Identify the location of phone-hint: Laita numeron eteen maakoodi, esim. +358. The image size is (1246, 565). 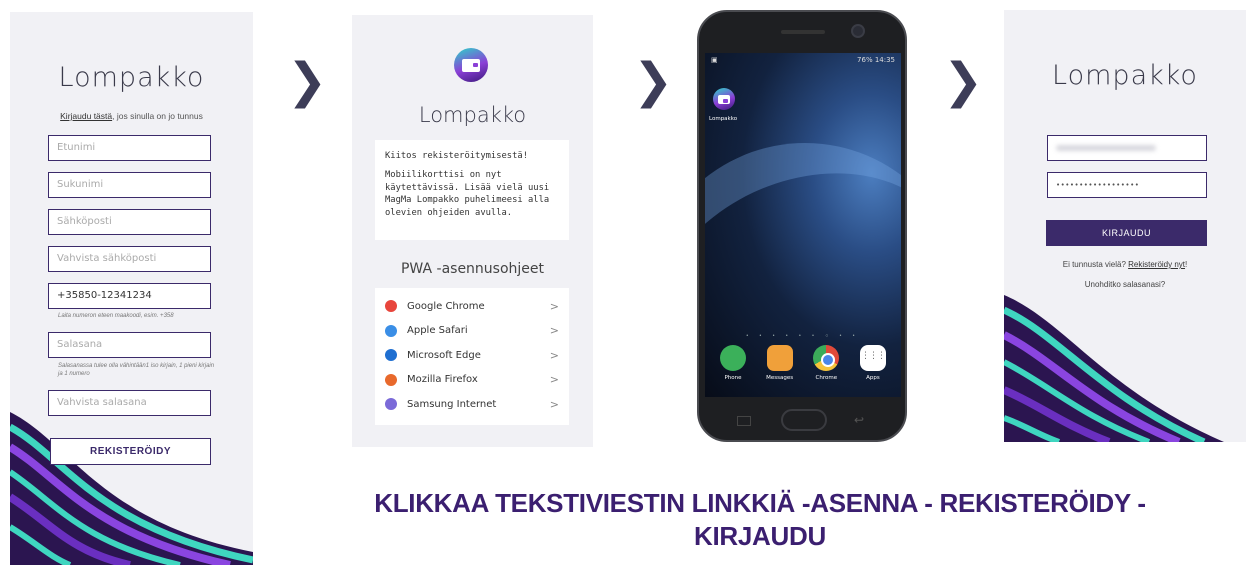
(116, 316).